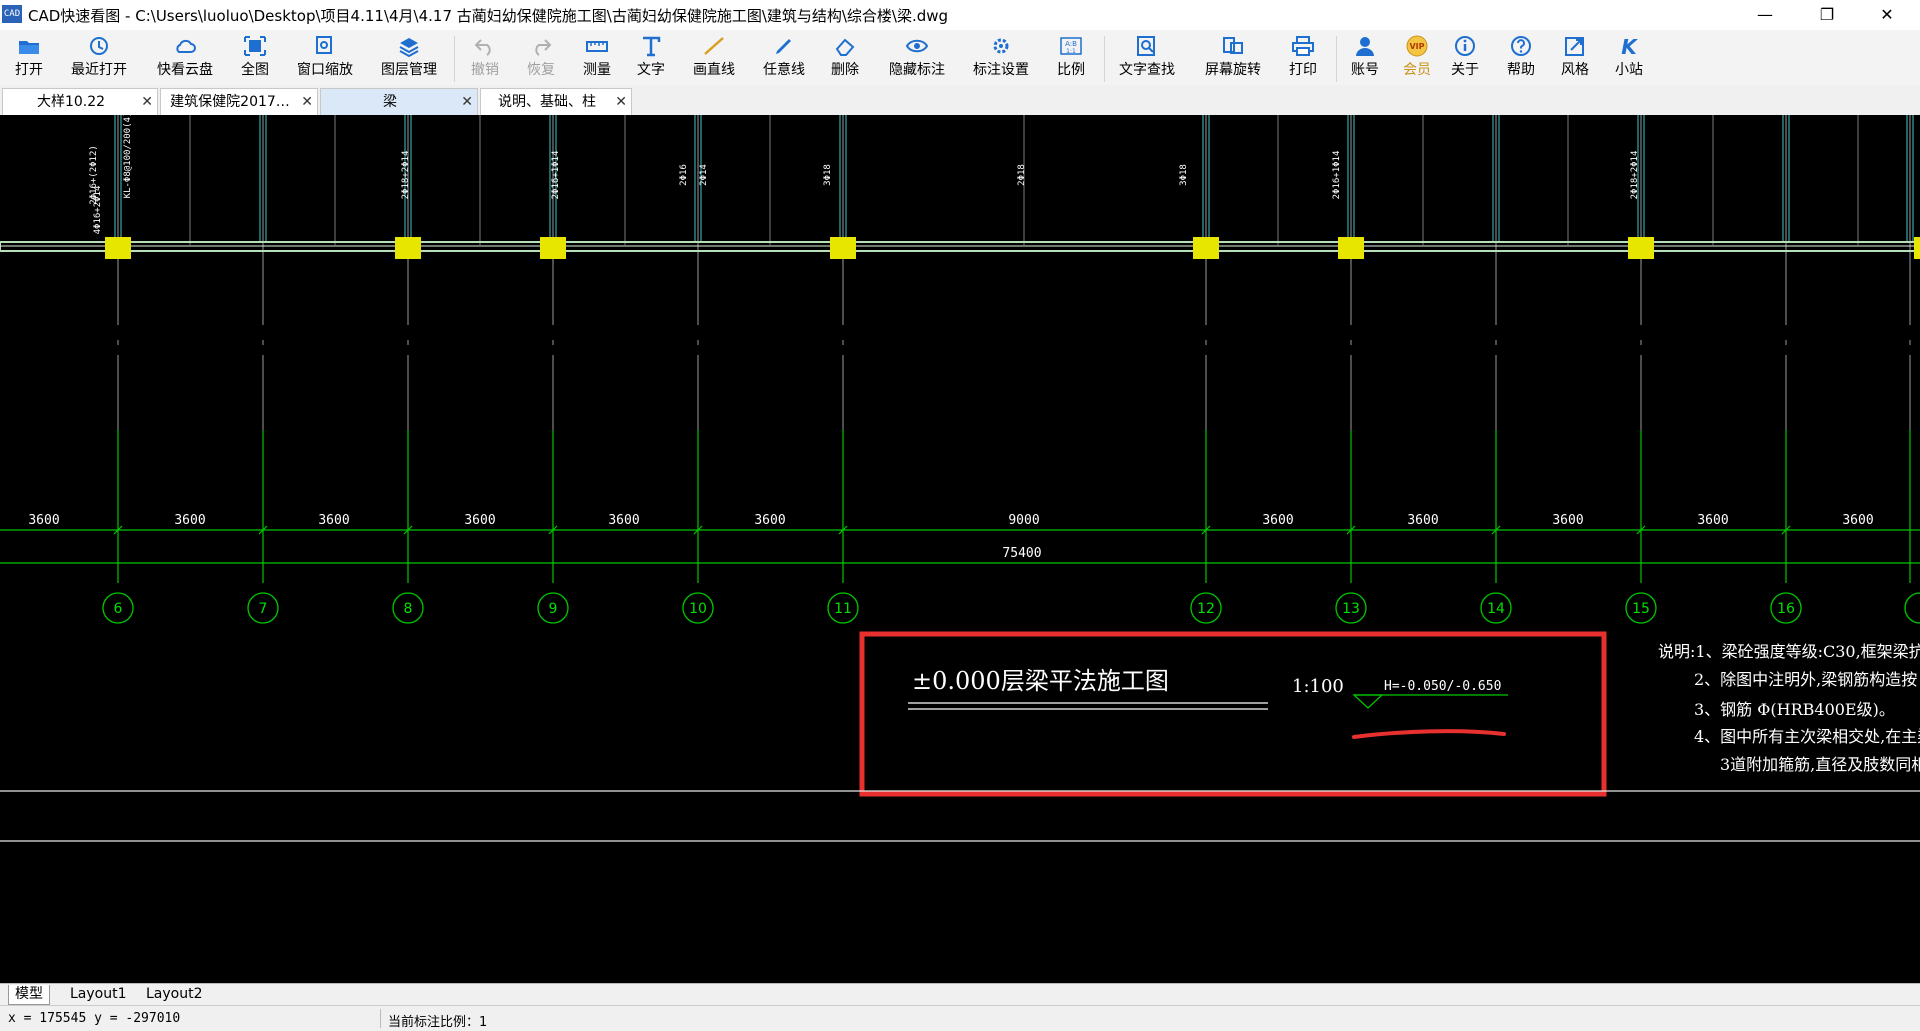  I want to click on beam-rebar-label: 2Φ18+2Φ14, so click(1635, 175).